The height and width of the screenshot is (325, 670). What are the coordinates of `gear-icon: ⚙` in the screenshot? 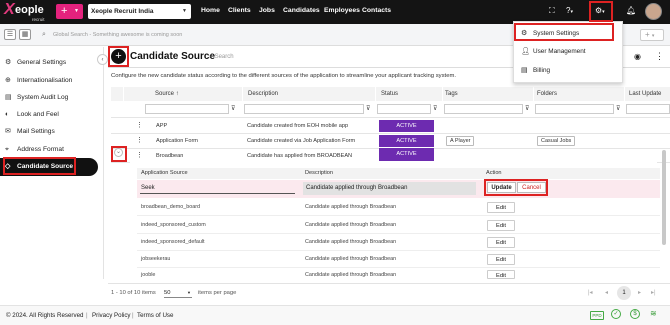 It's located at (8, 62).